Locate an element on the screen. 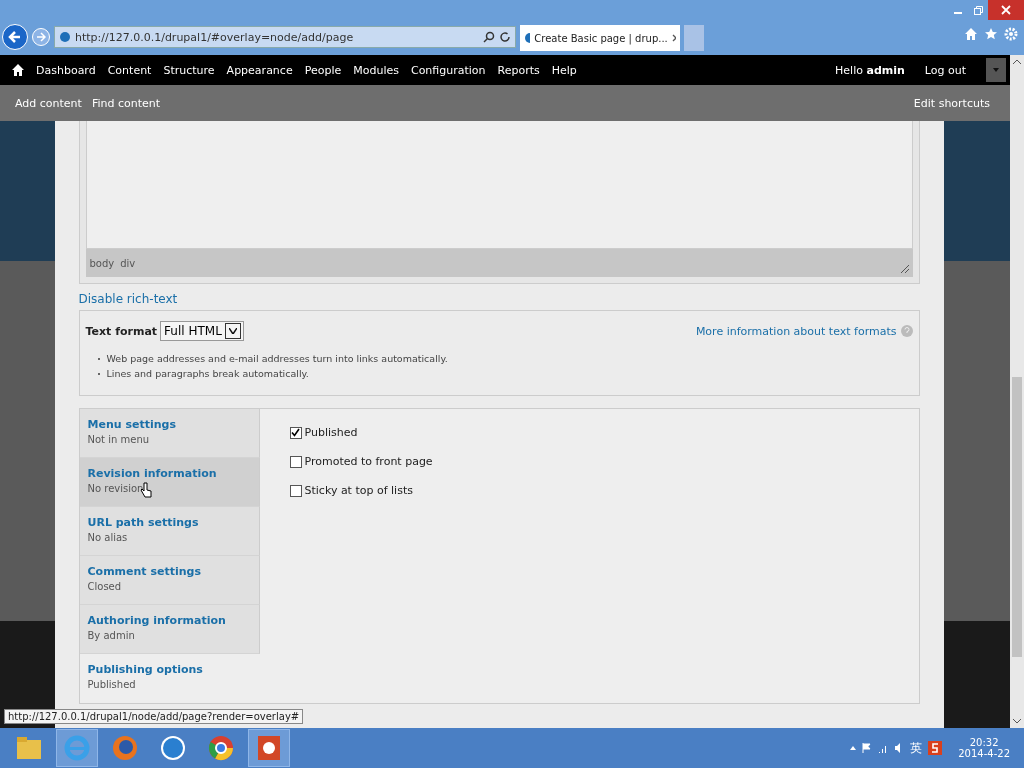 This screenshot has width=1024, height=768. resize-grip-icon is located at coordinates (904, 269).